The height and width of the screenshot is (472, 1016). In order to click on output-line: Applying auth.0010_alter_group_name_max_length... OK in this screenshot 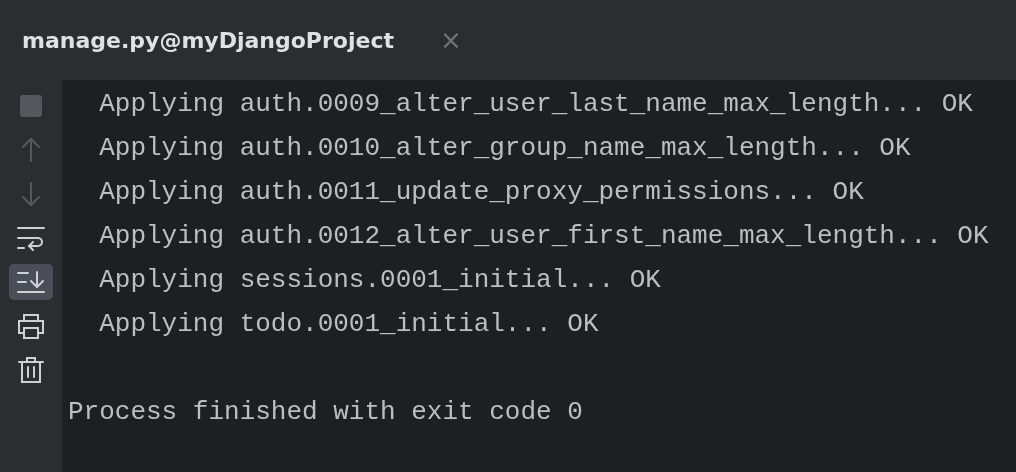, I will do `click(505, 148)`.